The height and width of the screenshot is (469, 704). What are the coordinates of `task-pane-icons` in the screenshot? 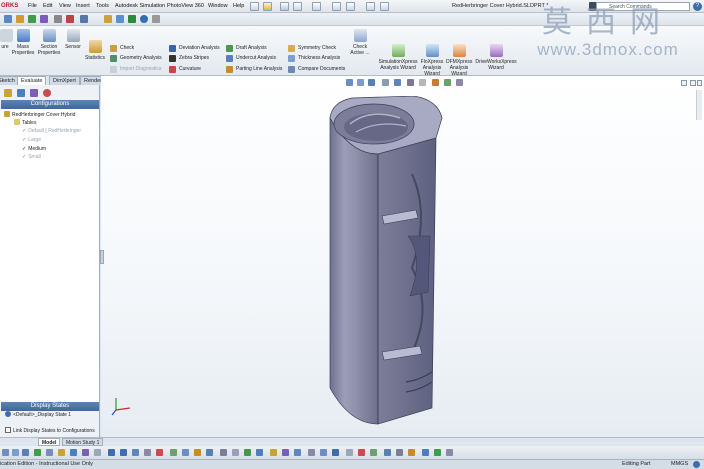 It's located at (699, 105).